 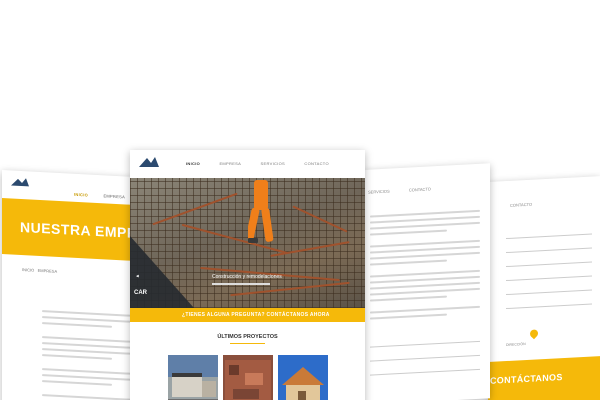 I want to click on contacto-page-preview-right: CONTACTO DIRECCIÓN CONTÁCTANOS, so click(x=544, y=288).